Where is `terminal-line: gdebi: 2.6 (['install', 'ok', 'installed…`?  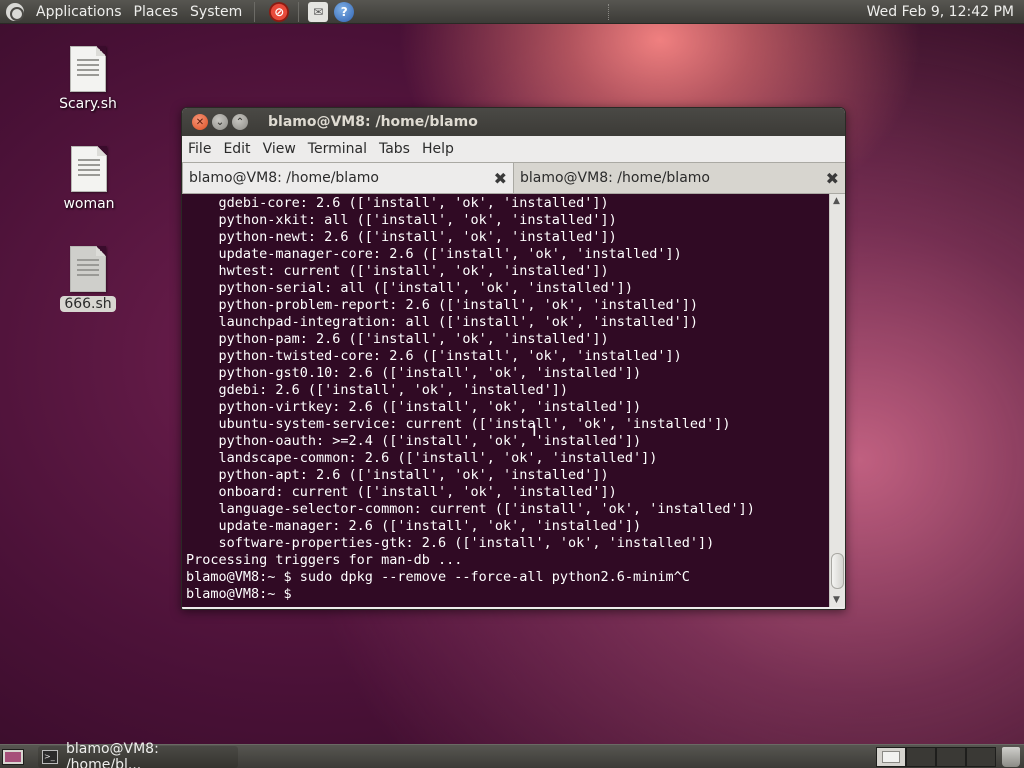
terminal-line: gdebi: 2.6 (['install', 'ok', 'installed… is located at coordinates (377, 390).